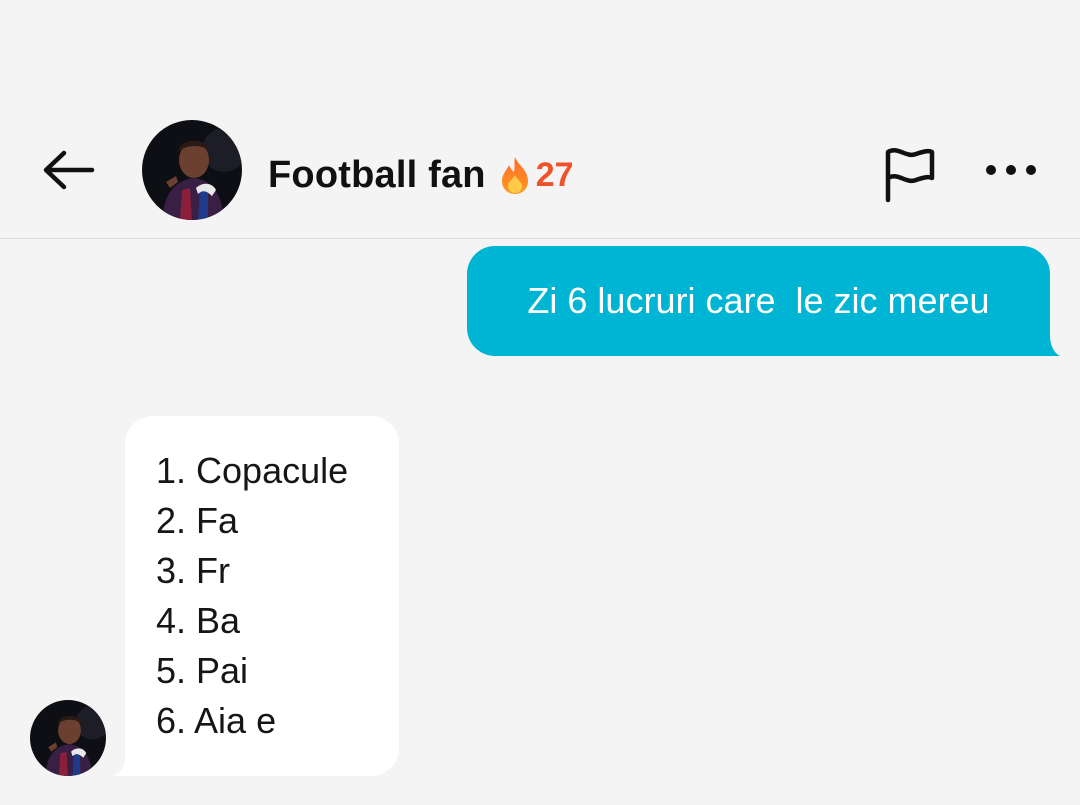 This screenshot has height=805, width=1080. I want to click on more-options-button, so click(1011, 170).